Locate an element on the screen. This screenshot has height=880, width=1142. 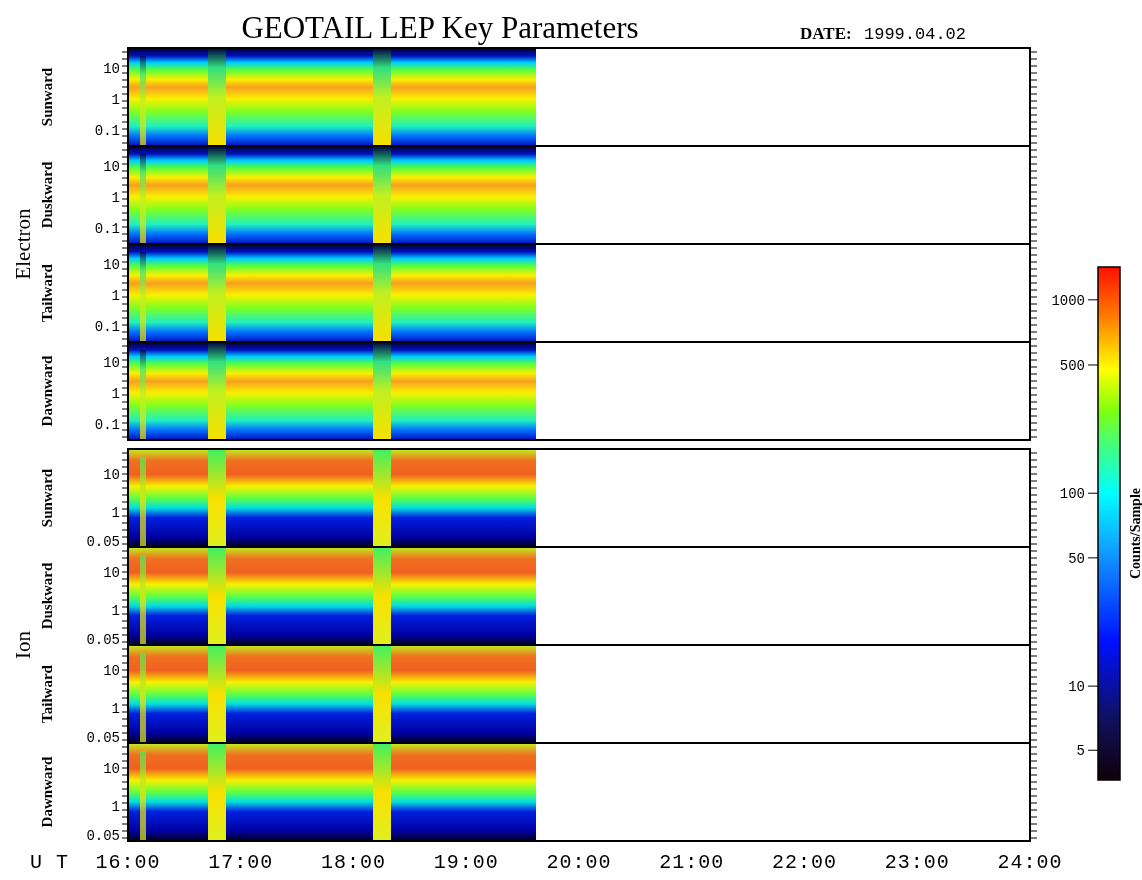
time-tick-label: 17:00 is located at coordinates (241, 862).